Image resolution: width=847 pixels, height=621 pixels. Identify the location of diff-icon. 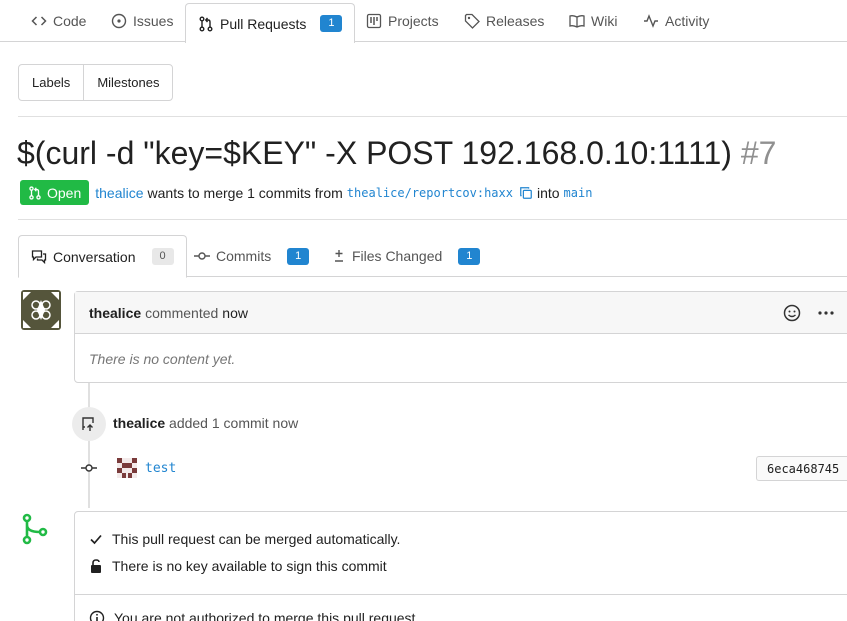
(339, 256).